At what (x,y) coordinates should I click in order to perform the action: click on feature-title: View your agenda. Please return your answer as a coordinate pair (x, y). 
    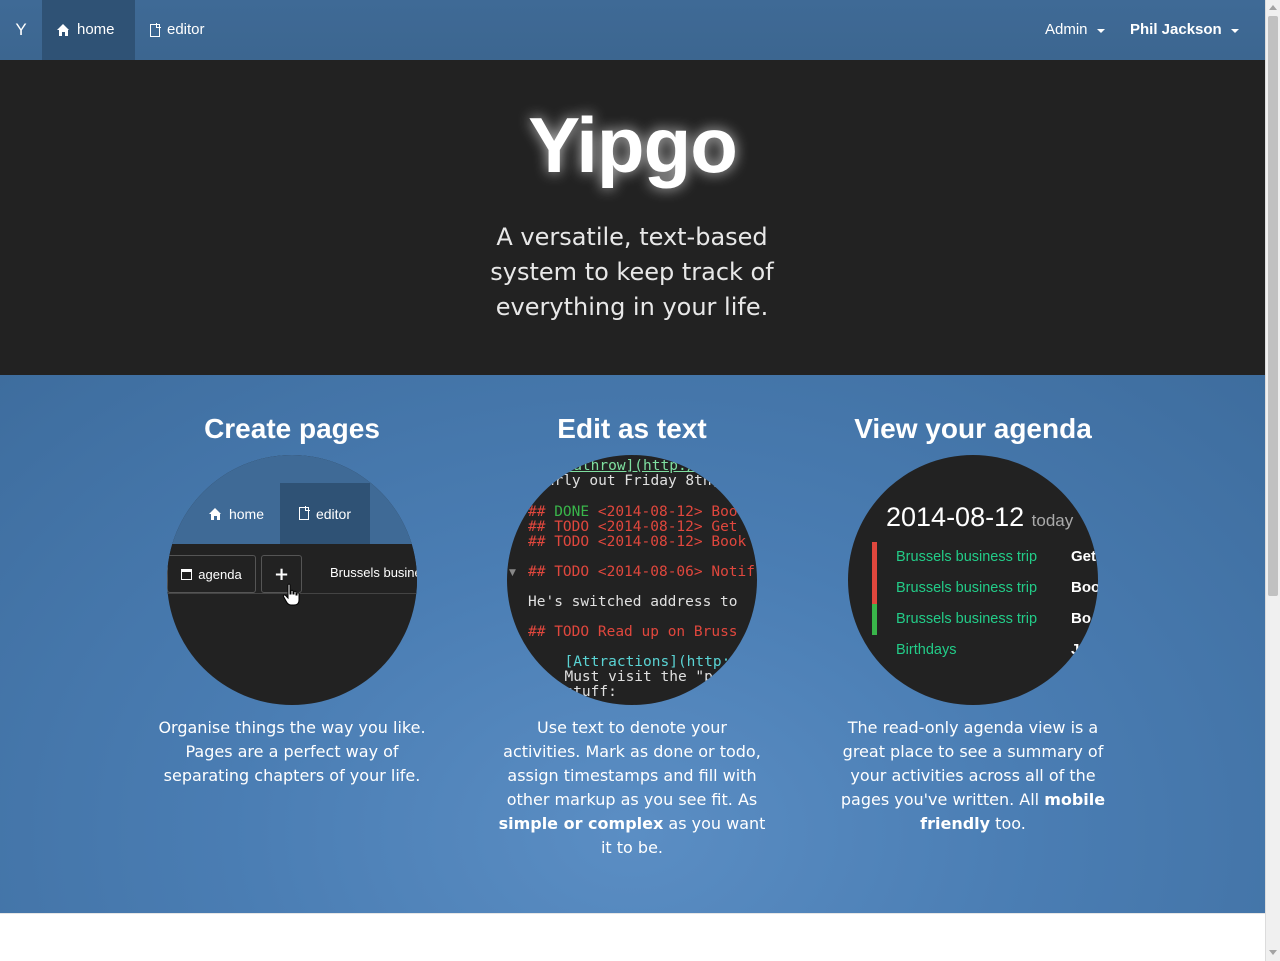
    Looking at the image, I should click on (973, 428).